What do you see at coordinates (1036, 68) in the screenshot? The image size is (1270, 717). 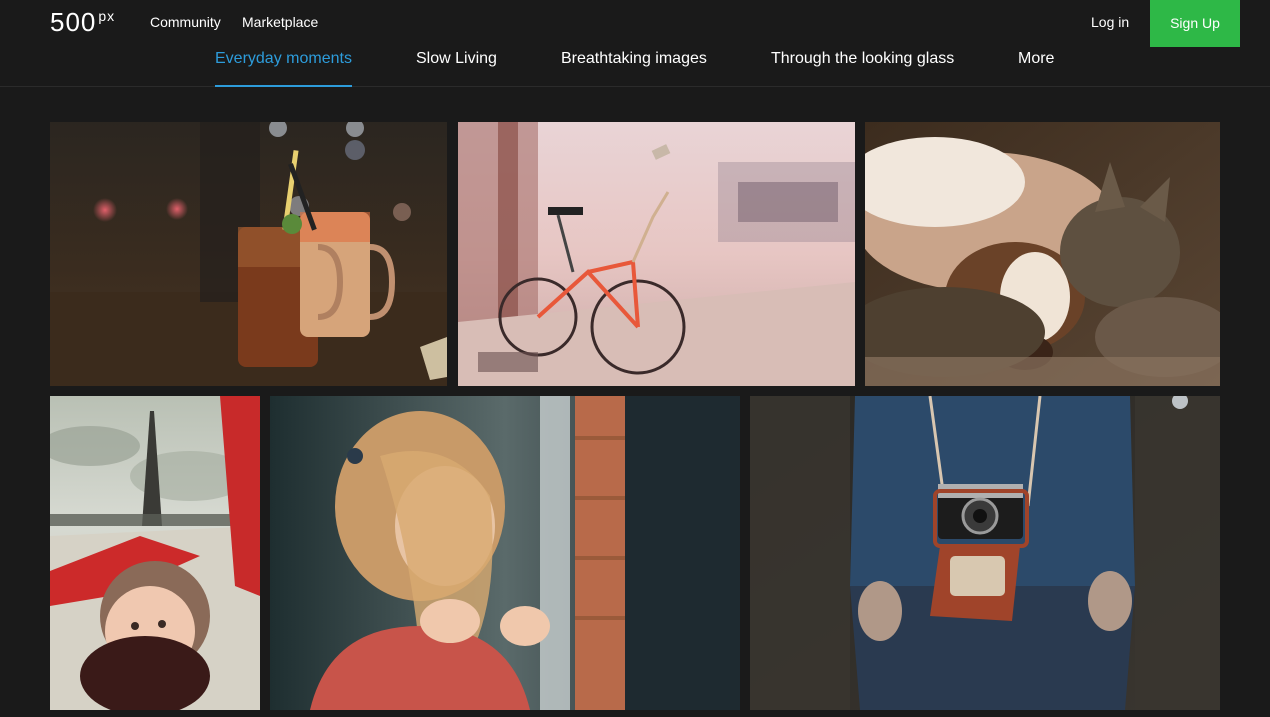 I see `tab-more: More` at bounding box center [1036, 68].